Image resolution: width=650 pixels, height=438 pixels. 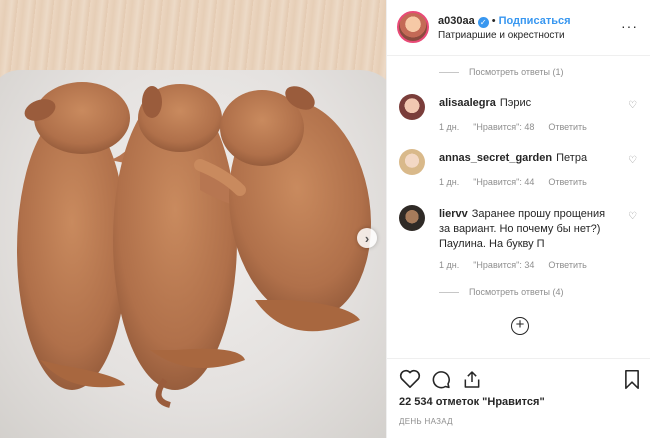 I want to click on view-replies-top: Посмотреть ответы (1), so click(x=501, y=72).